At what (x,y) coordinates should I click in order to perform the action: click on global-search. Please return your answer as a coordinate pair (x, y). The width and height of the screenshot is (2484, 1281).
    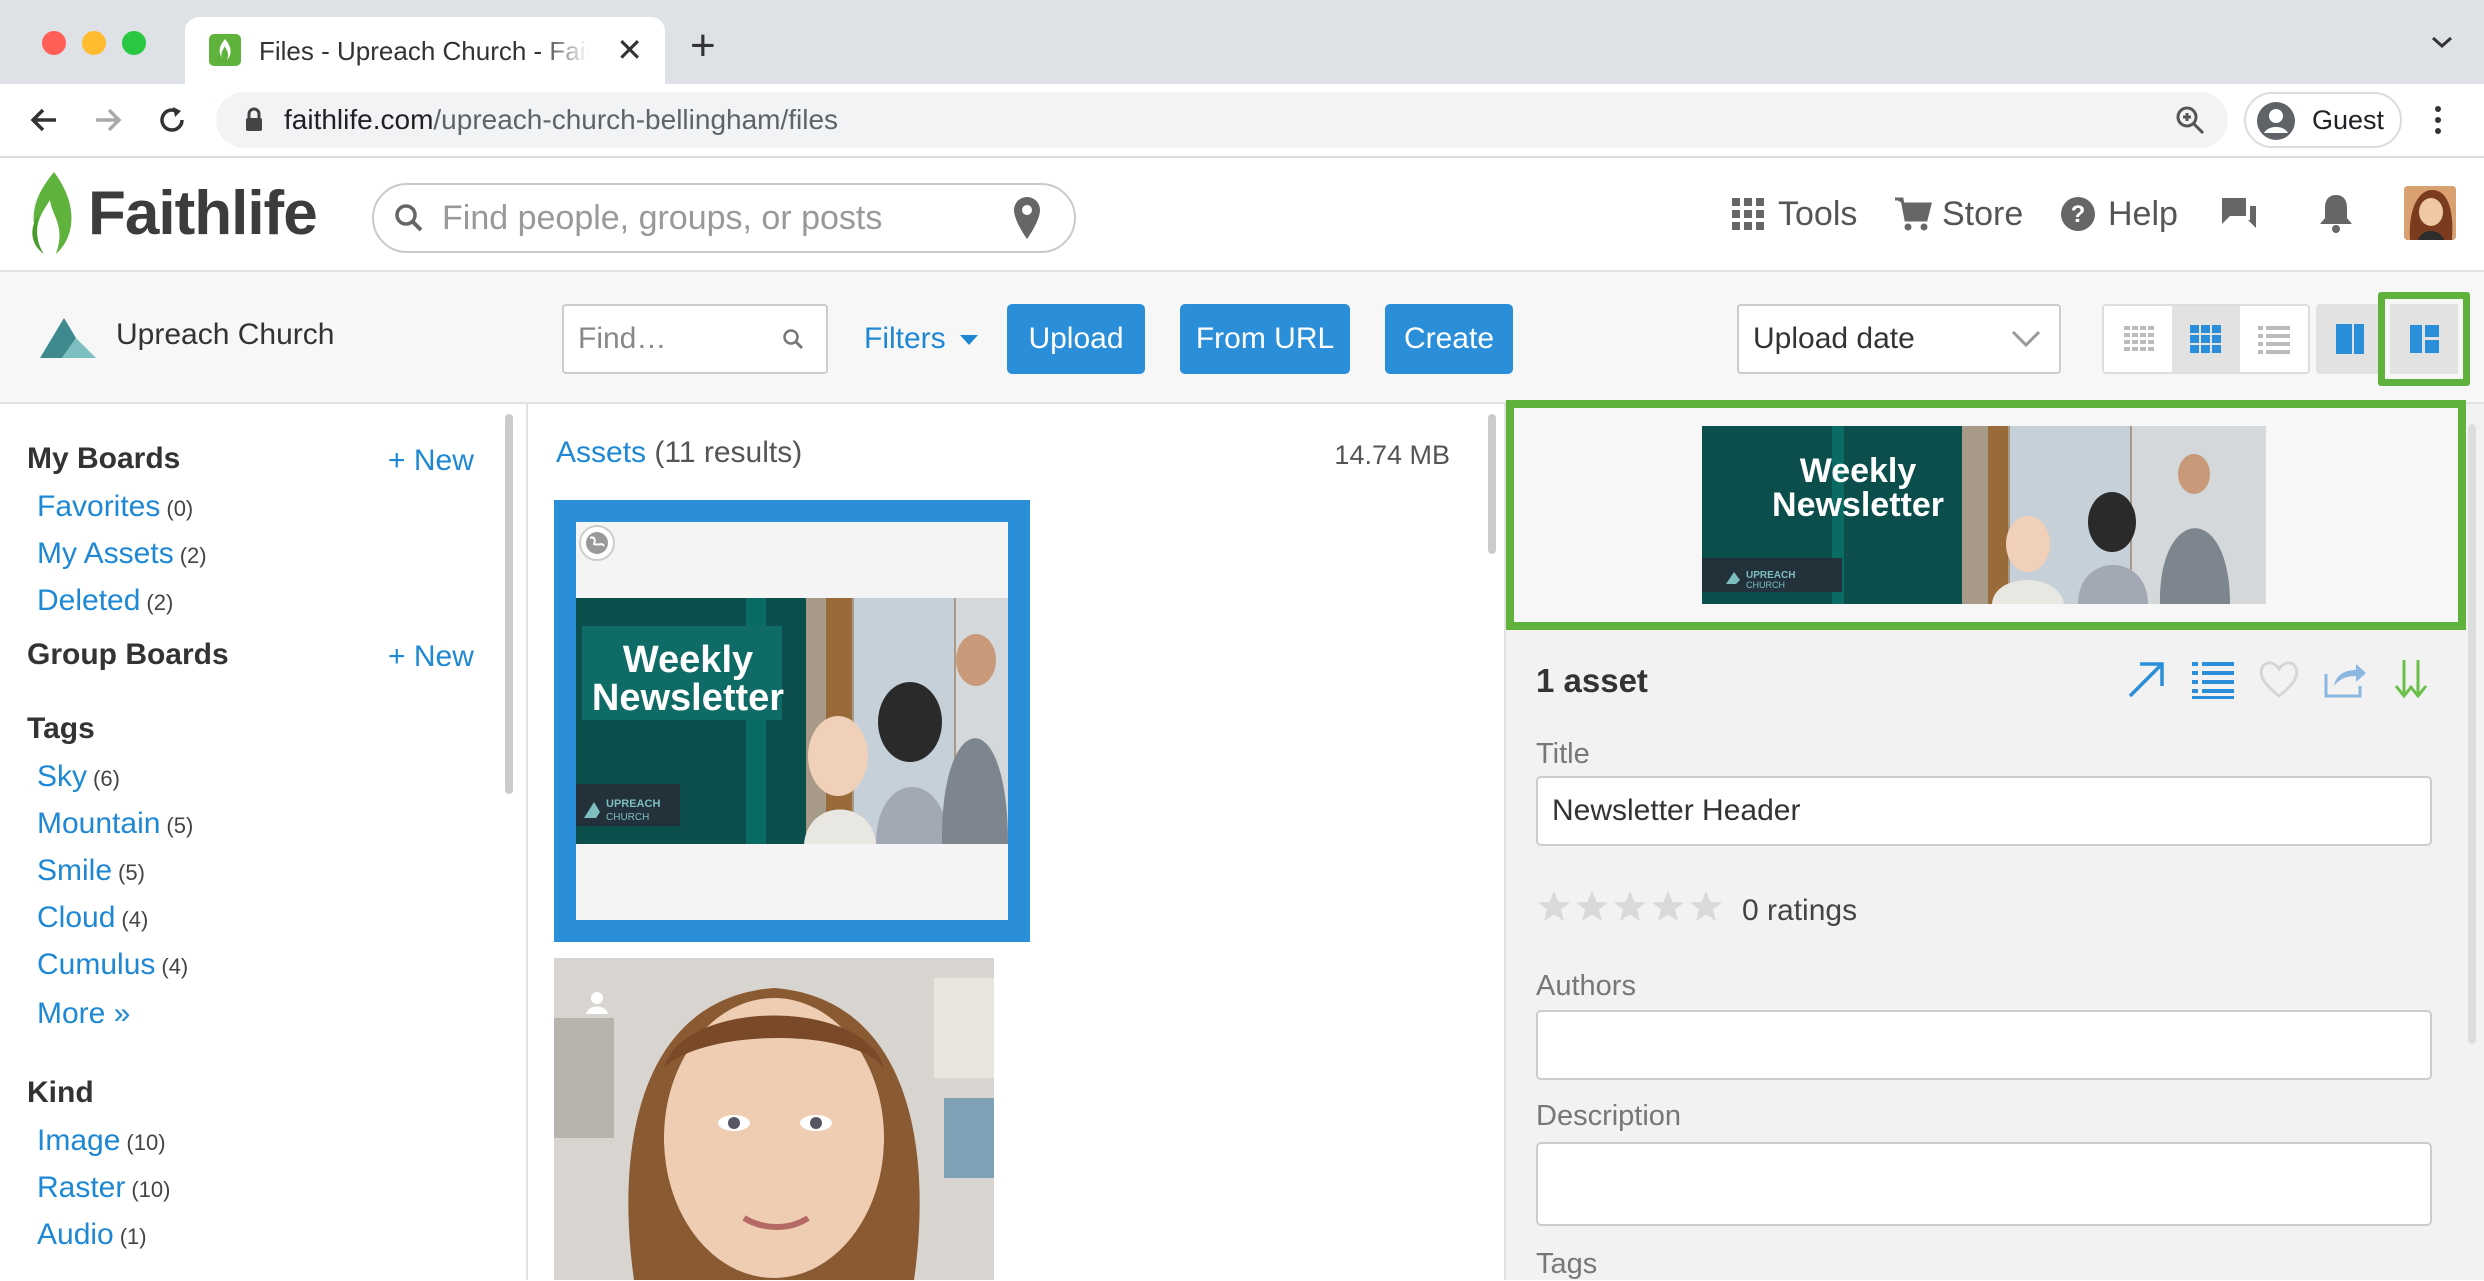
    Looking at the image, I should click on (724, 218).